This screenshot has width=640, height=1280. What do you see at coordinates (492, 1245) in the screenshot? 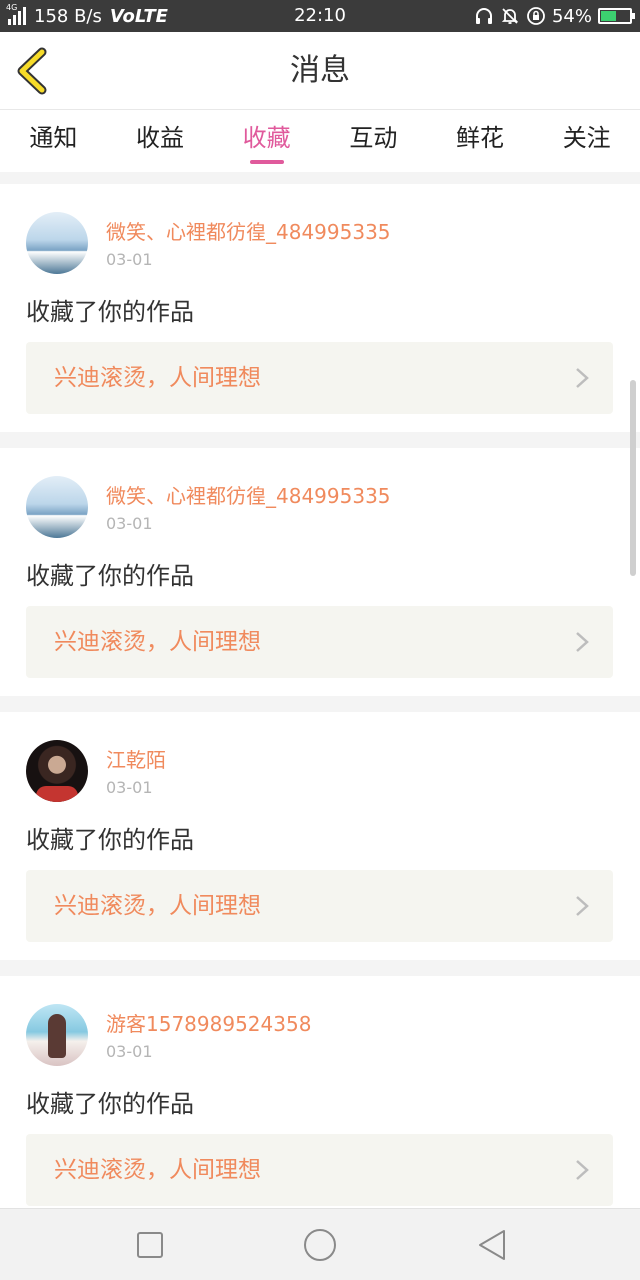
I see `back-triangle-icon` at bounding box center [492, 1245].